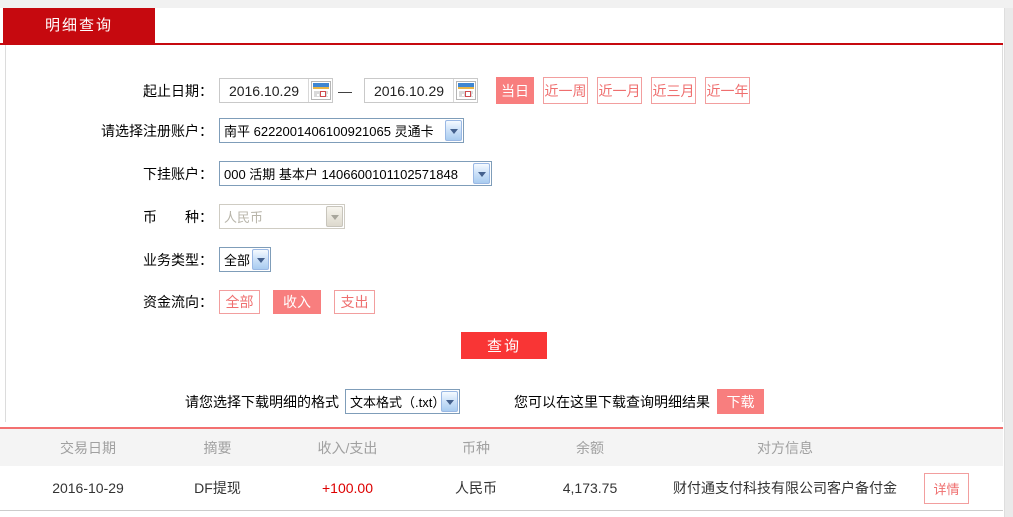 The image size is (1013, 517). Describe the element at coordinates (476, 488) in the screenshot. I see `cell-currency: 人民币` at that location.